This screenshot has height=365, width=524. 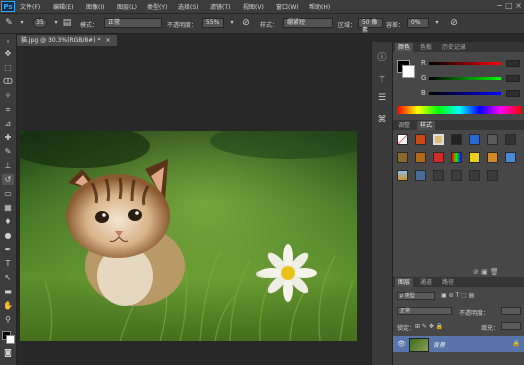 I want to click on color-spectrum-ramp, so click(x=459, y=110).